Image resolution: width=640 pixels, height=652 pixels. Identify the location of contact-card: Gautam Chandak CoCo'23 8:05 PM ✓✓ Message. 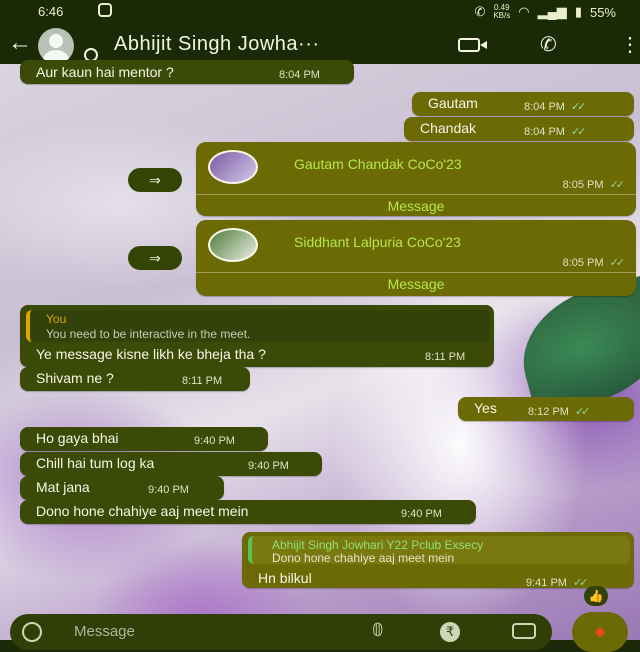
(416, 179).